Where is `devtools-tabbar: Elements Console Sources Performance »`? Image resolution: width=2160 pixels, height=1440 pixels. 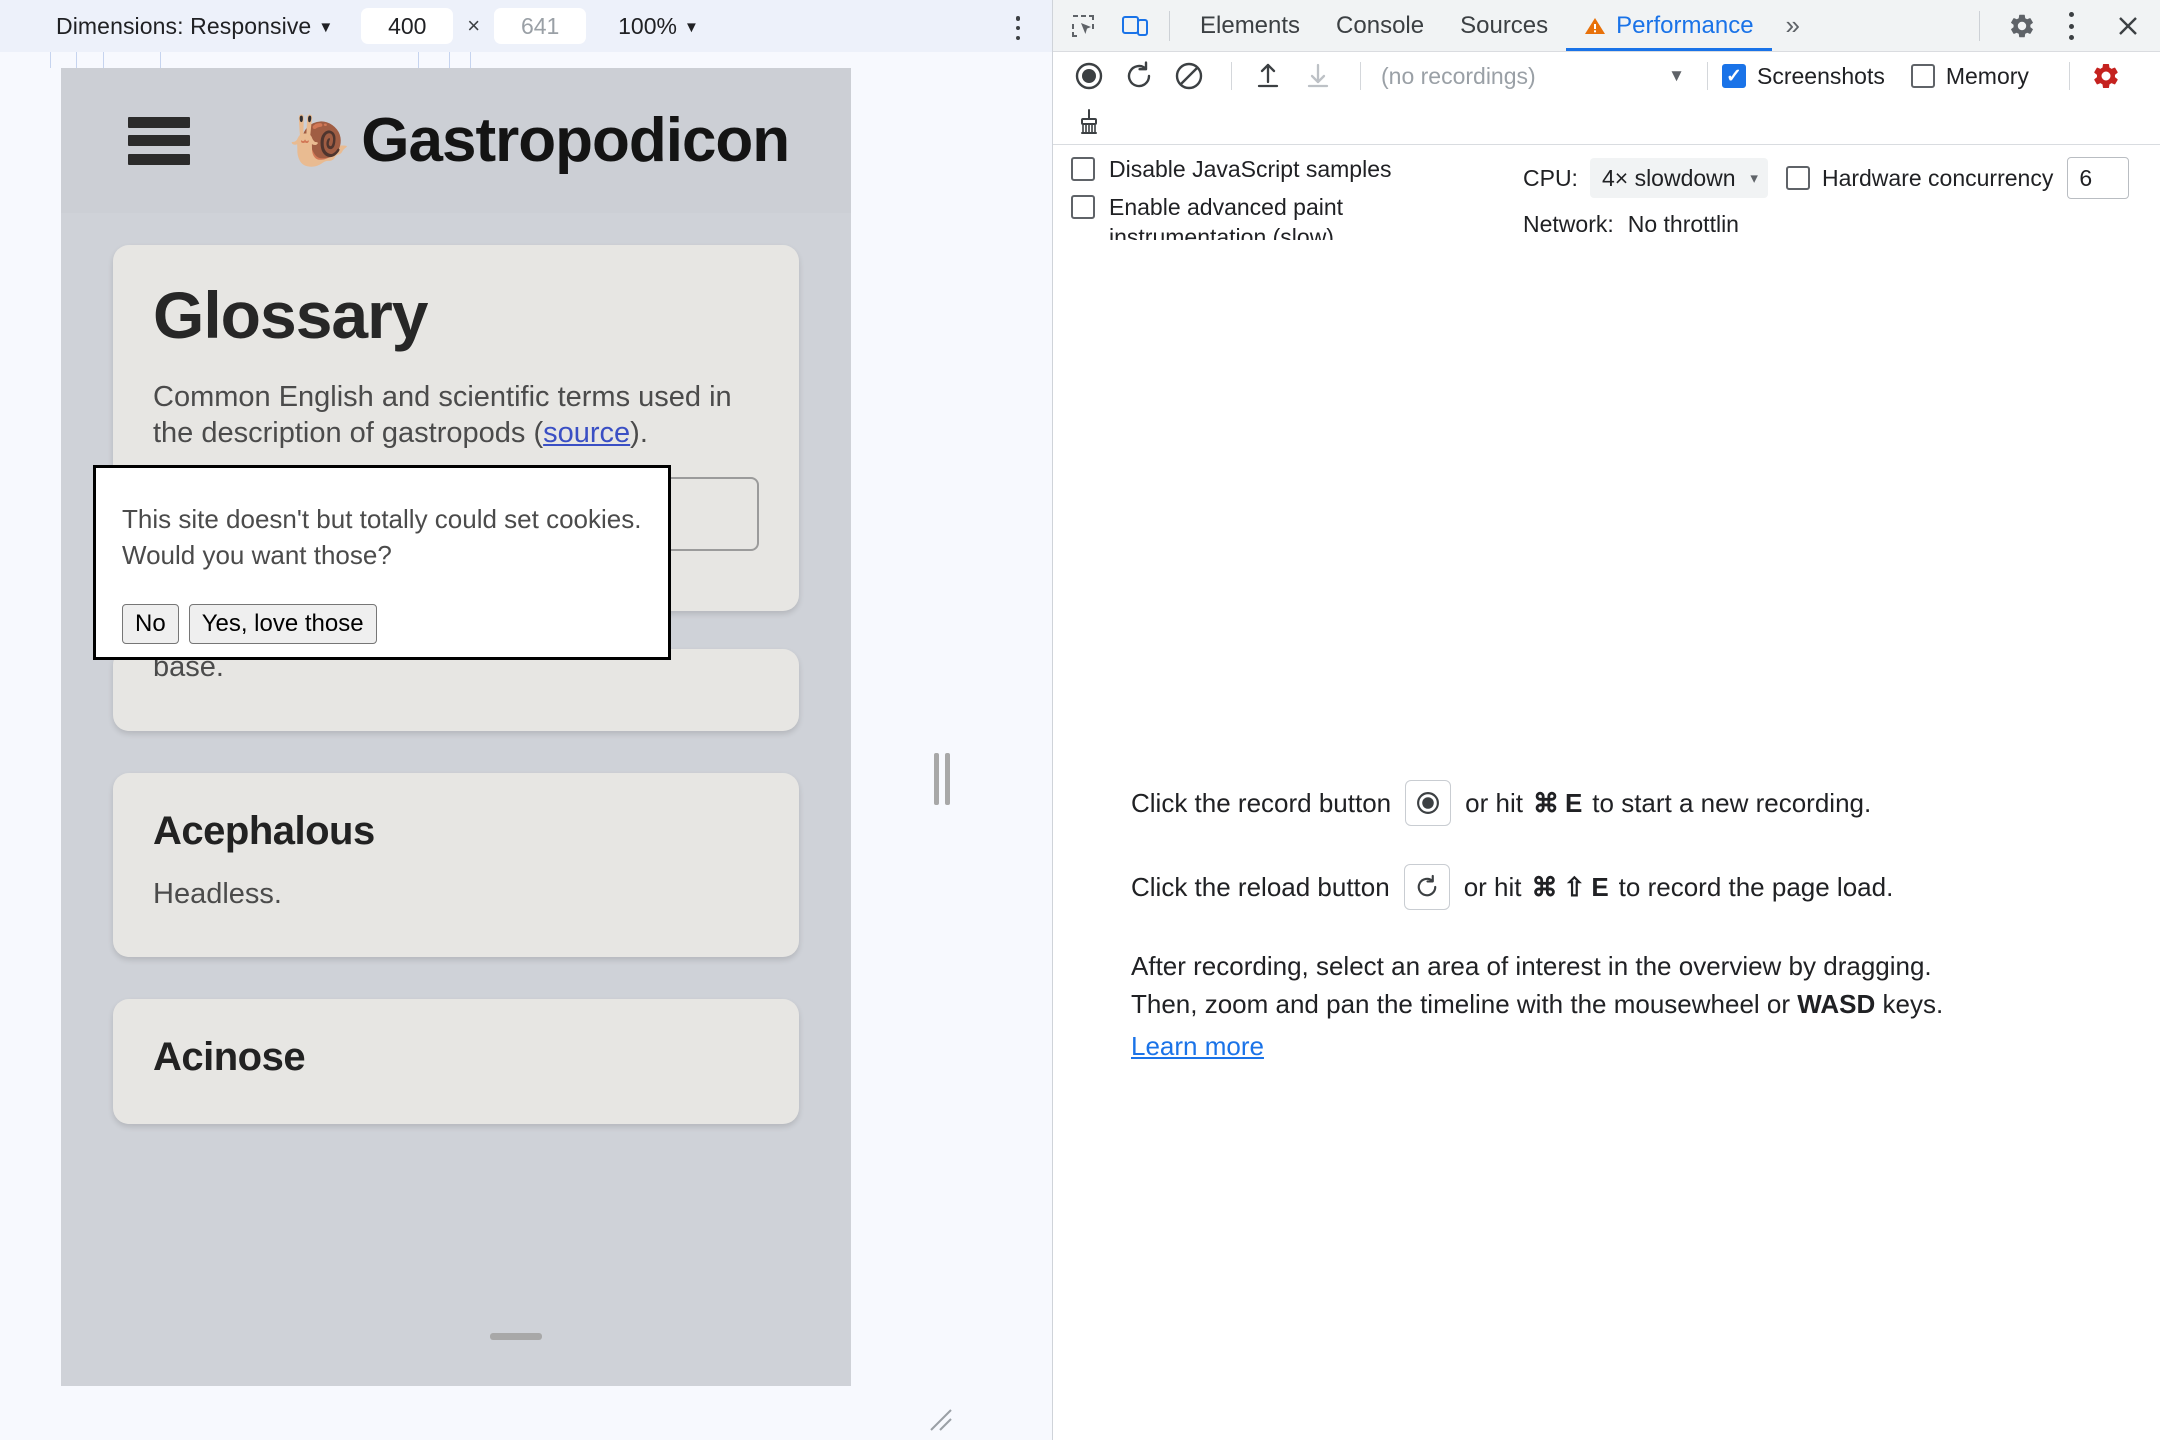 devtools-tabbar: Elements Console Sources Performance » is located at coordinates (1606, 26).